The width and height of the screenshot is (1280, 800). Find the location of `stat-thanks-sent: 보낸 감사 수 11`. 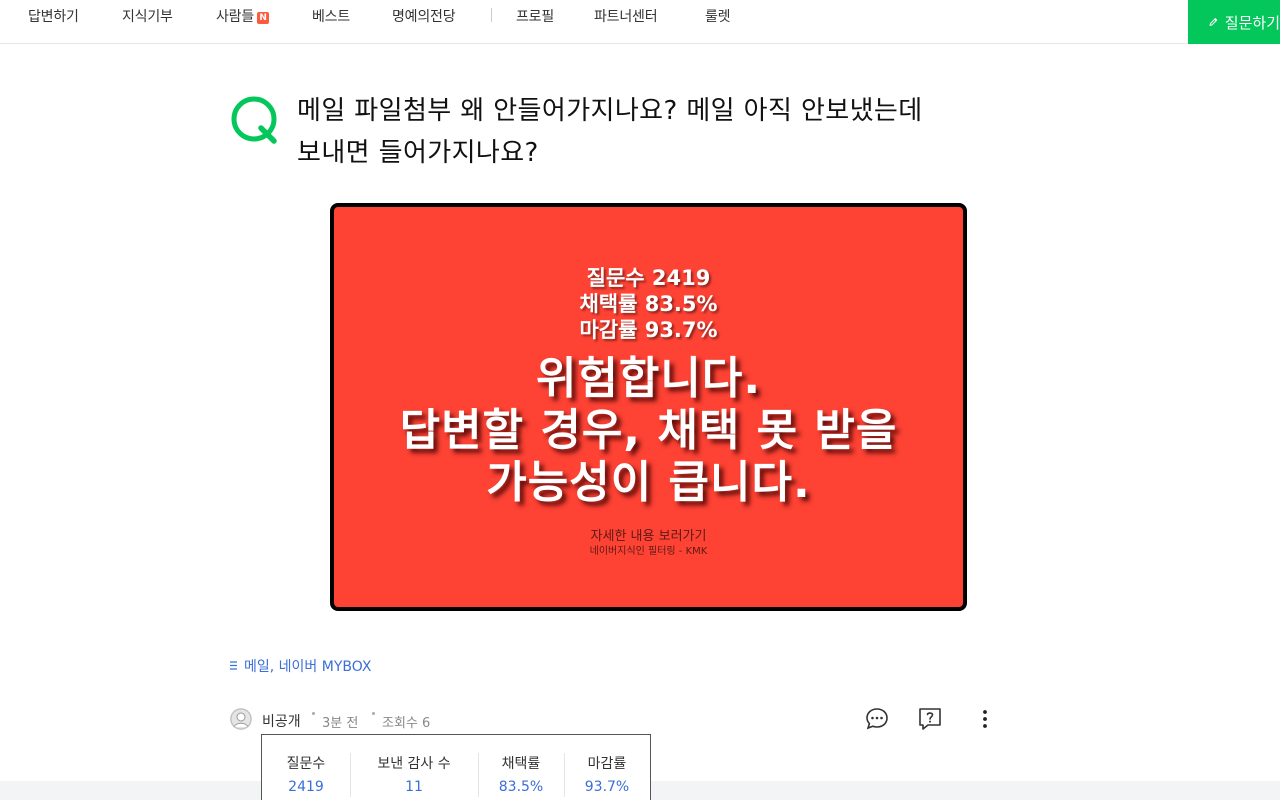

stat-thanks-sent: 보낸 감사 수 11 is located at coordinates (414, 776).